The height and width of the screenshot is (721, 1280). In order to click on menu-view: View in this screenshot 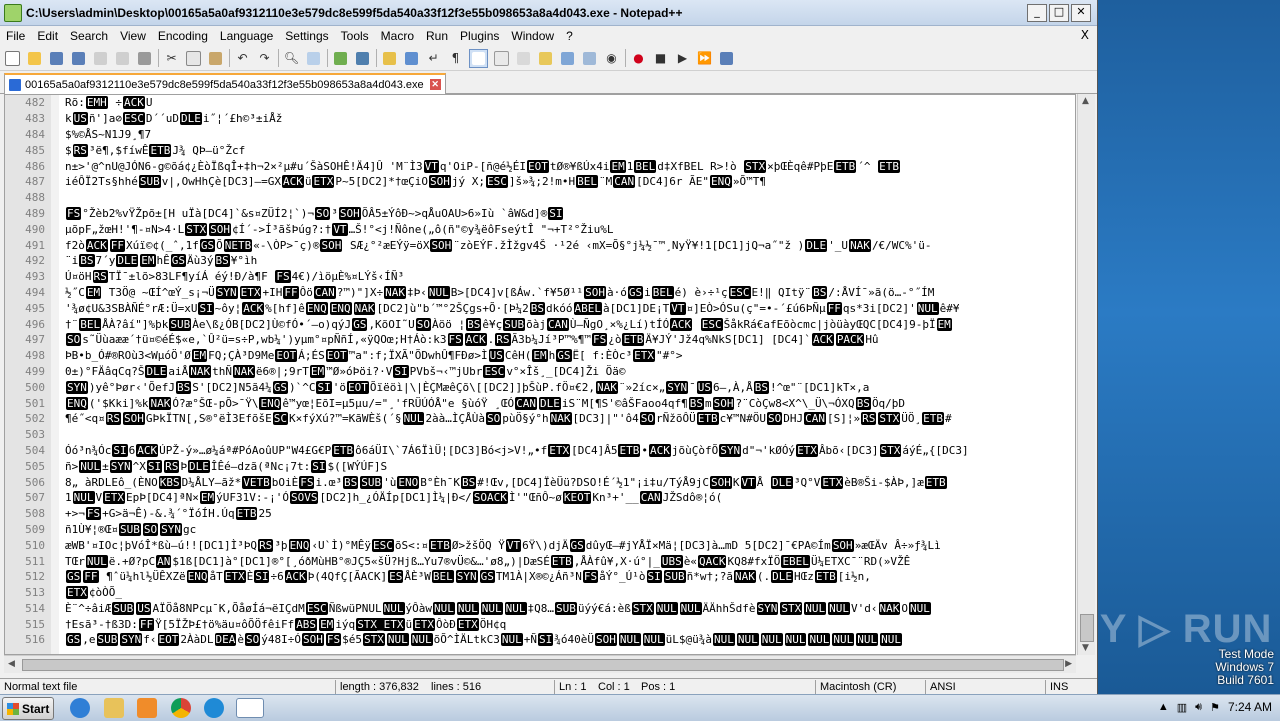, I will do `click(133, 36)`.